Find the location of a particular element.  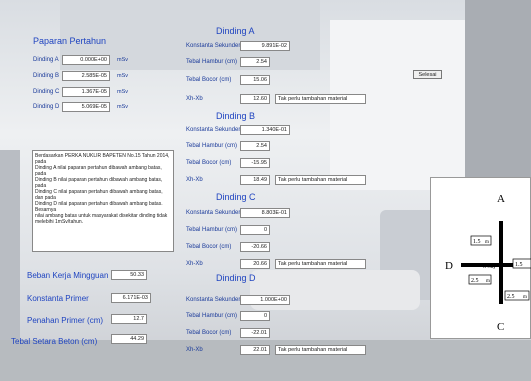

konstanta-primer-label: Konstanta Primer is located at coordinates (58, 298).